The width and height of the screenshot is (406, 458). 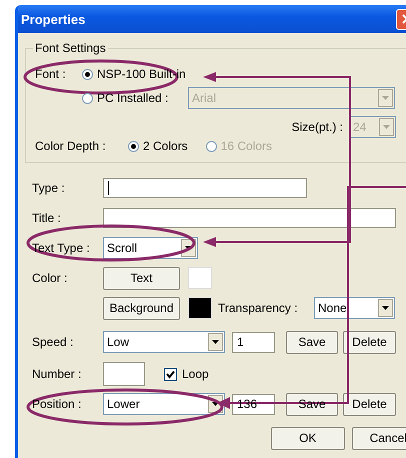 I want to click on loop-checkbox: Loop, so click(x=186, y=374).